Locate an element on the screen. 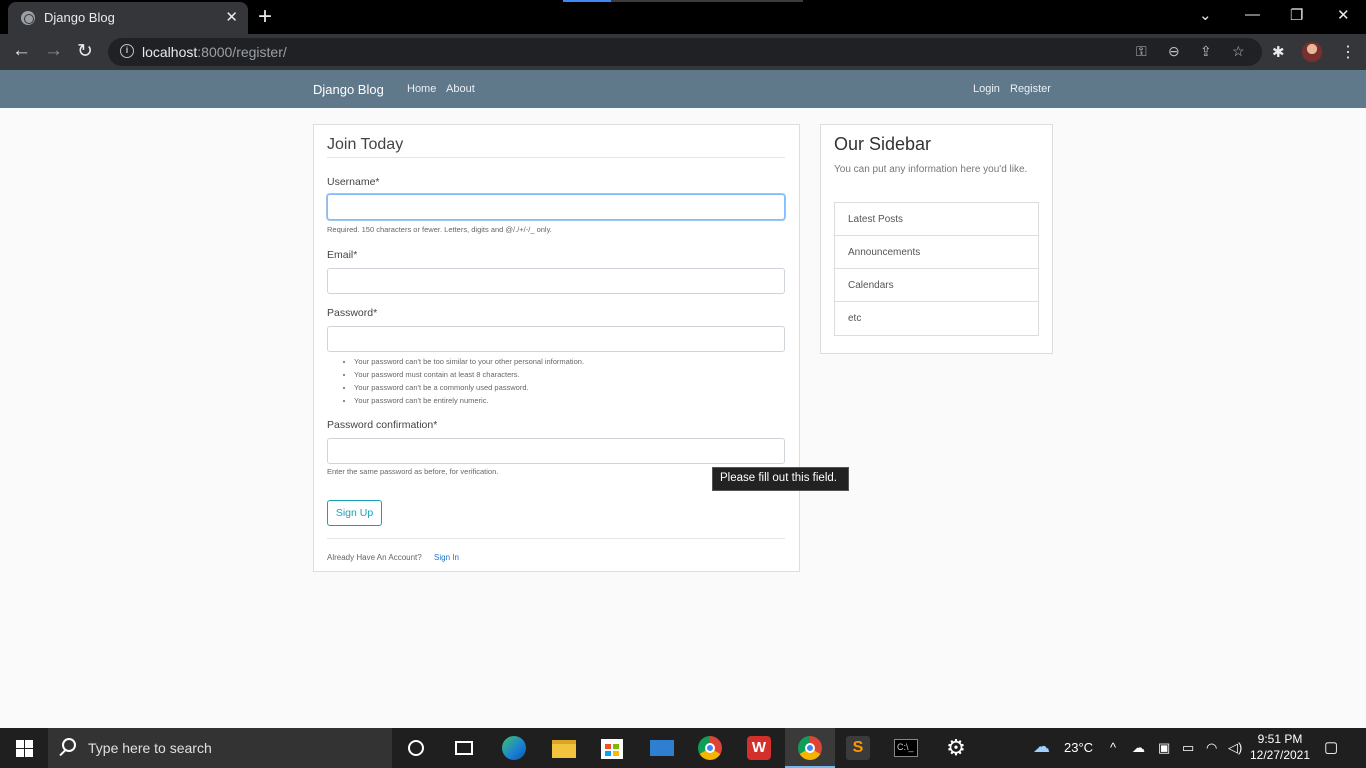 The image size is (1366, 768). close-window-button: ✕ is located at coordinates (1343, 15).